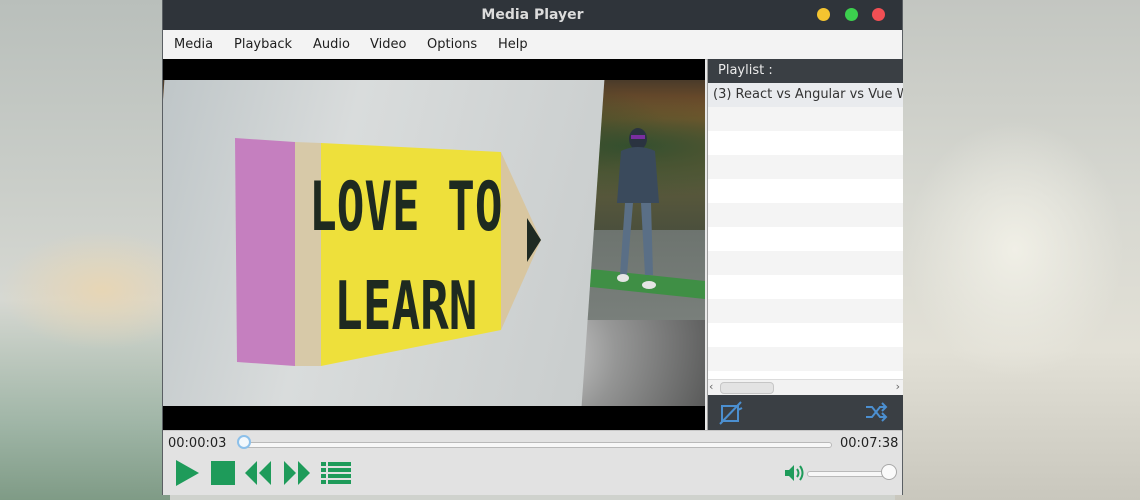 This screenshot has height=500, width=1140. What do you see at coordinates (731, 415) in the screenshot?
I see `no-video-icon` at bounding box center [731, 415].